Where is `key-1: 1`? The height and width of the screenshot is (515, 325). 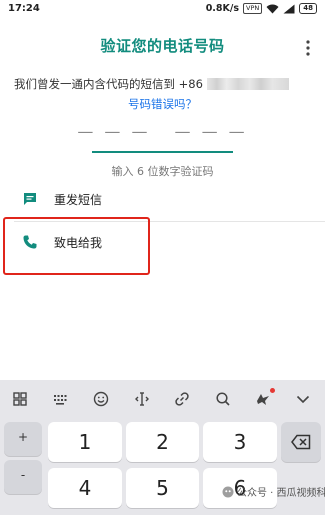
key-1: 1 is located at coordinates (85, 442).